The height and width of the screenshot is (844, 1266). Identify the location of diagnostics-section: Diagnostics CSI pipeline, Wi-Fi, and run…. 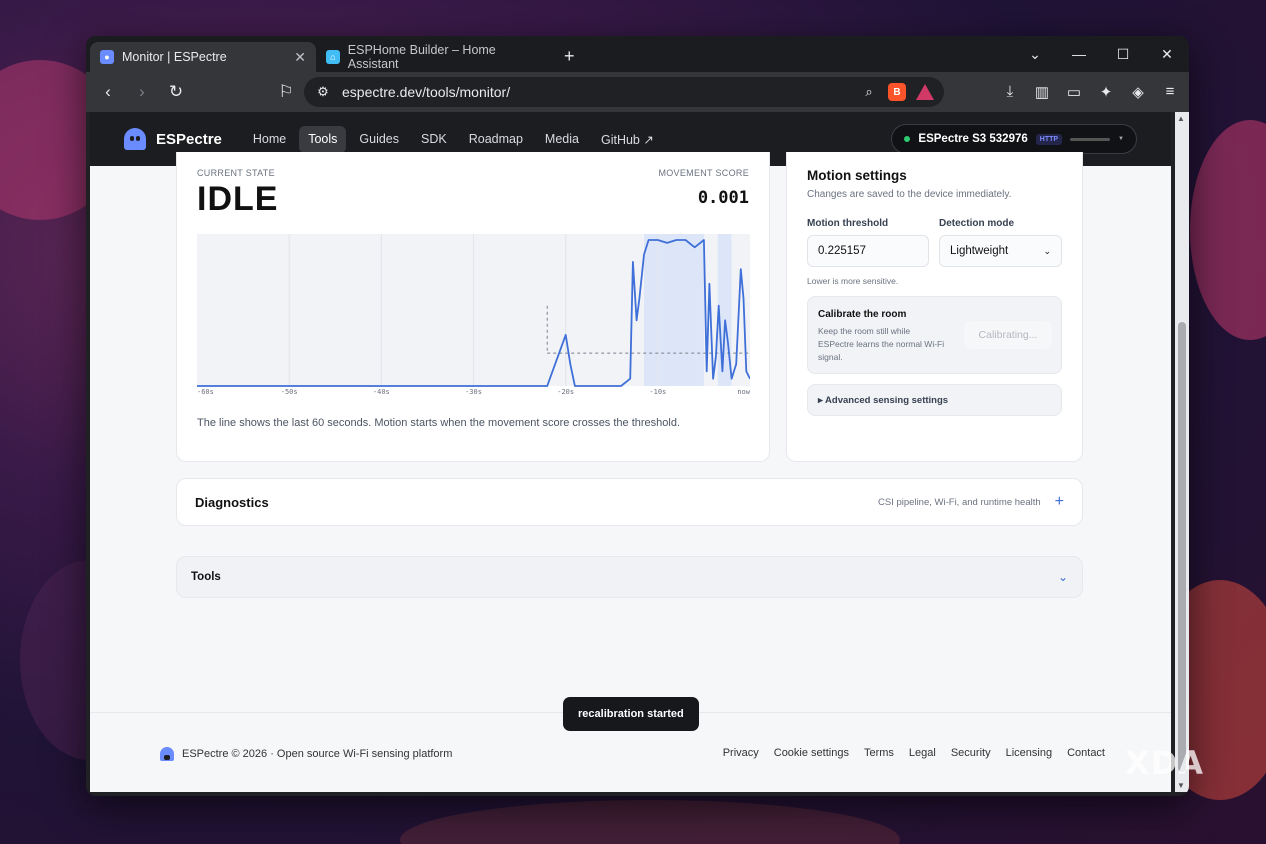
(629, 502).